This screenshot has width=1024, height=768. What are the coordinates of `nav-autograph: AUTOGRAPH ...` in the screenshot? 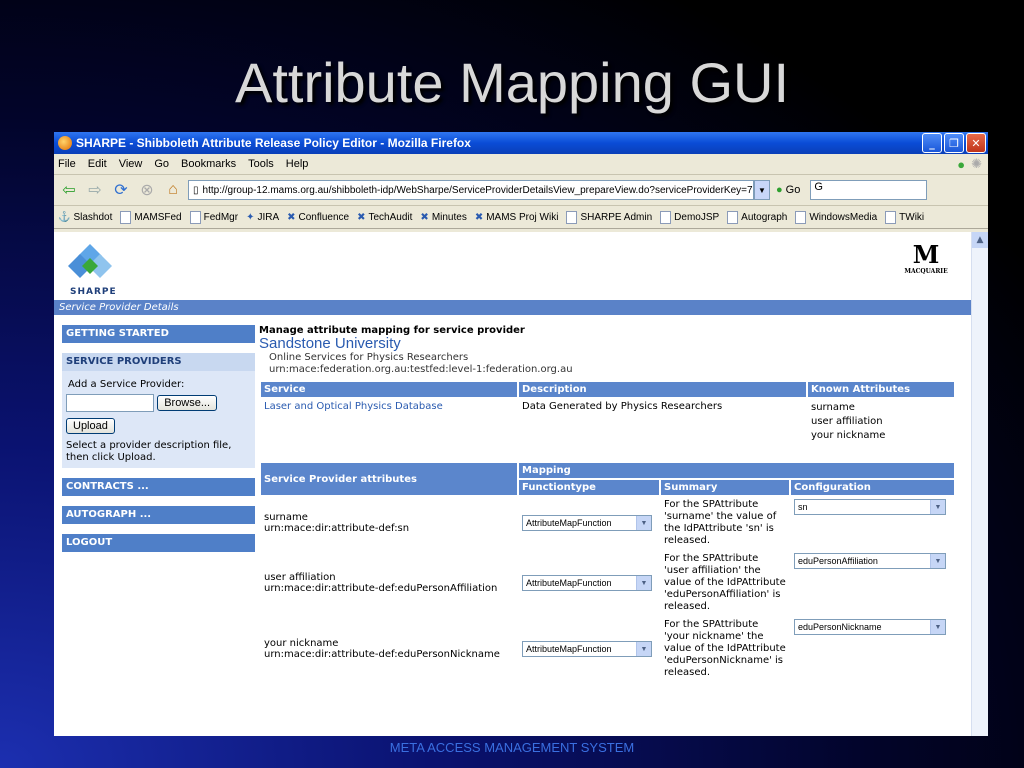 It's located at (158, 515).